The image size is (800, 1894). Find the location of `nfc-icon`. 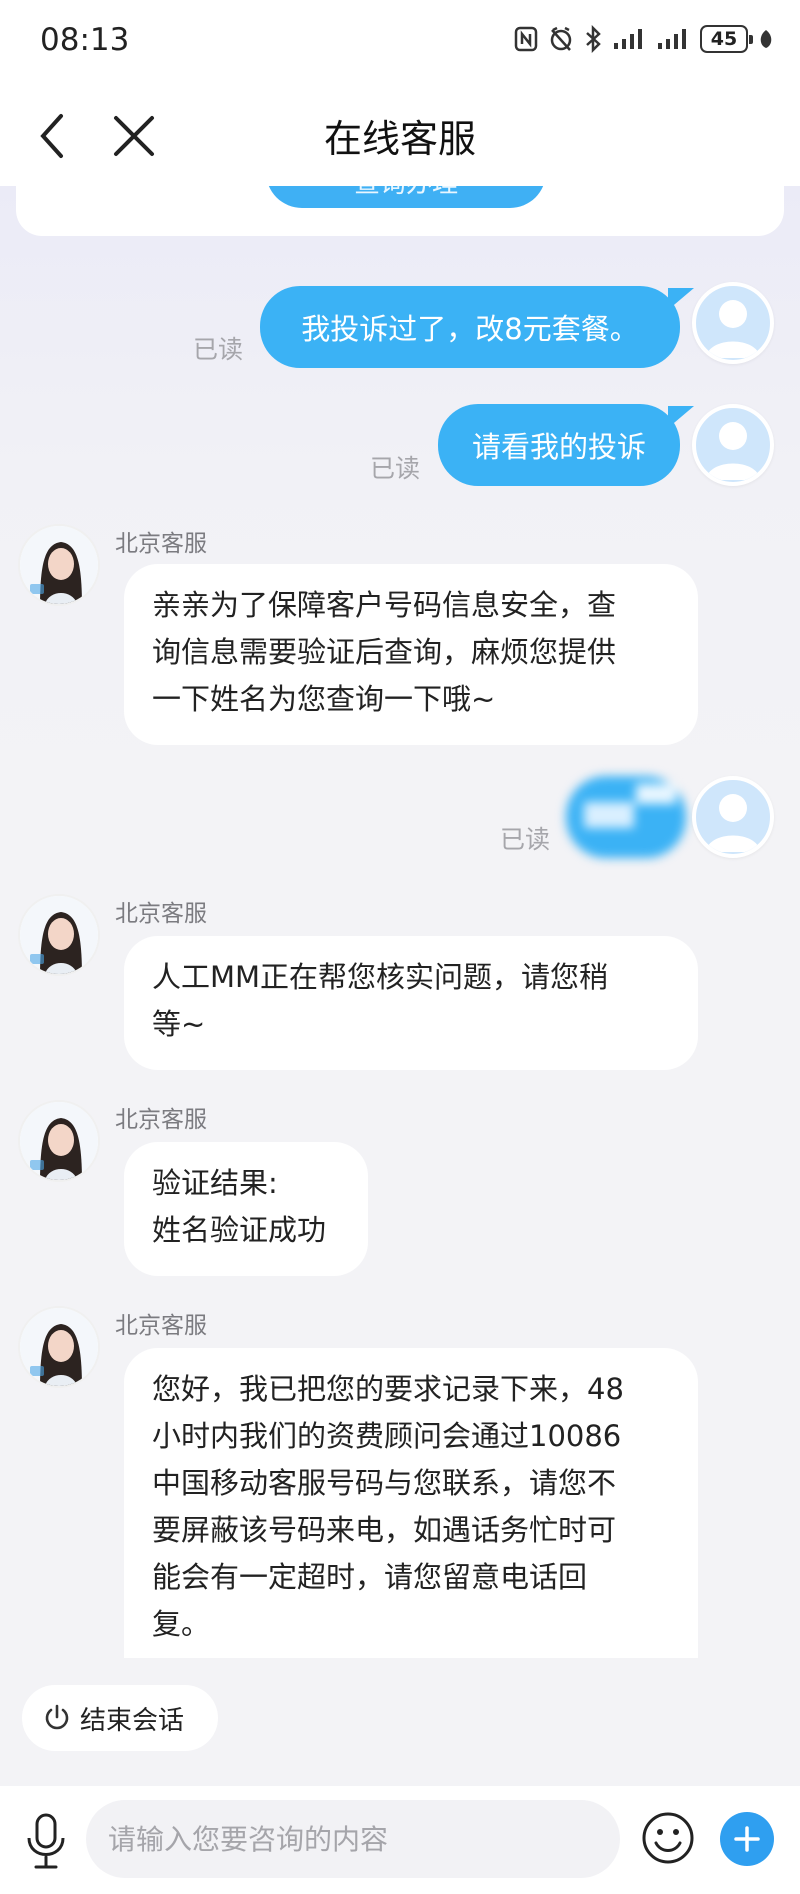

nfc-icon is located at coordinates (526, 39).